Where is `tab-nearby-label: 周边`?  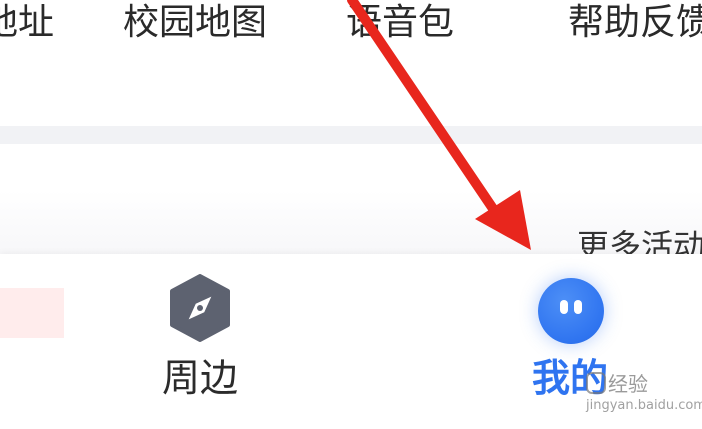 tab-nearby-label: 周边 is located at coordinates (199, 378).